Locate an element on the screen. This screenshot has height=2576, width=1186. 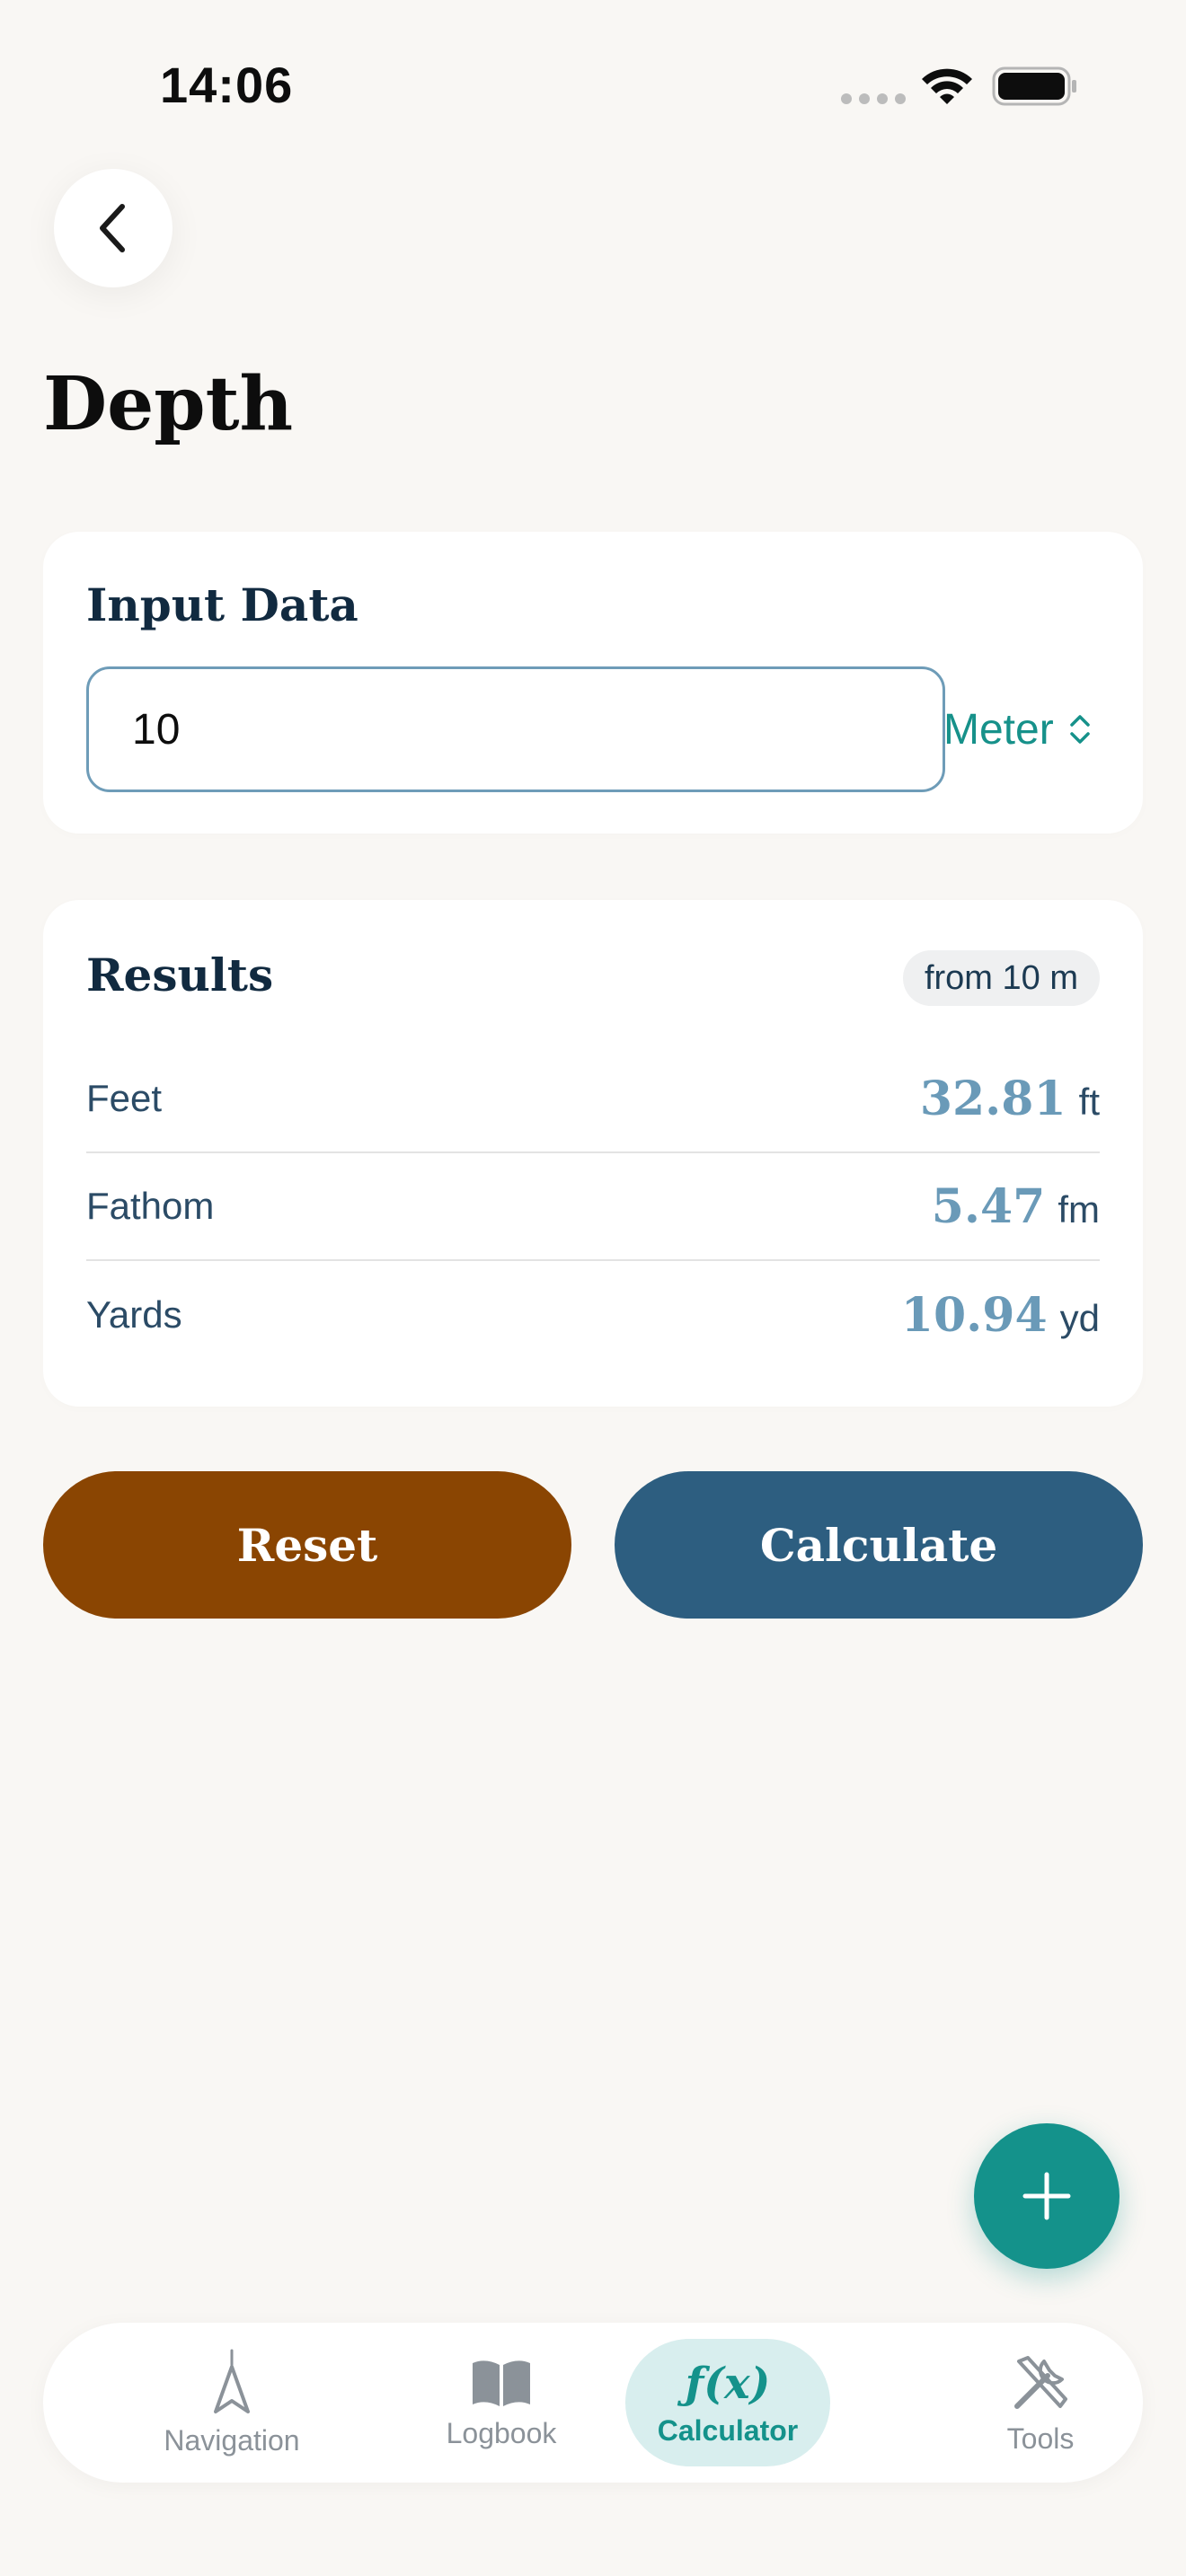
plus-icon is located at coordinates (1046, 2196).